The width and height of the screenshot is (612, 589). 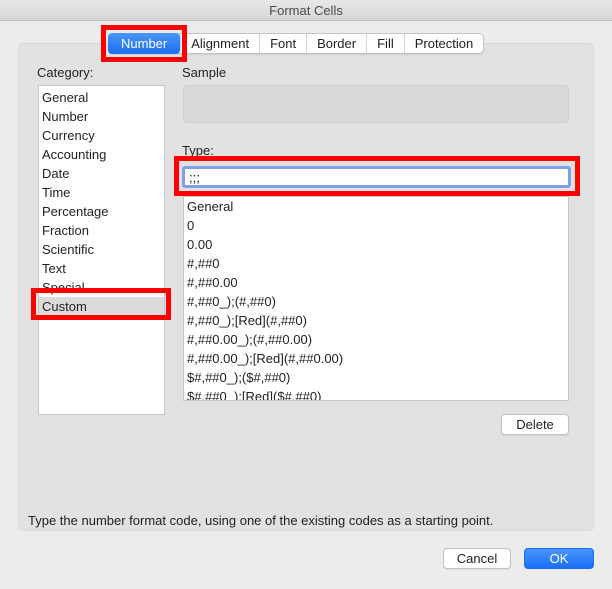 What do you see at coordinates (559, 558) in the screenshot?
I see `ok-button: OK` at bounding box center [559, 558].